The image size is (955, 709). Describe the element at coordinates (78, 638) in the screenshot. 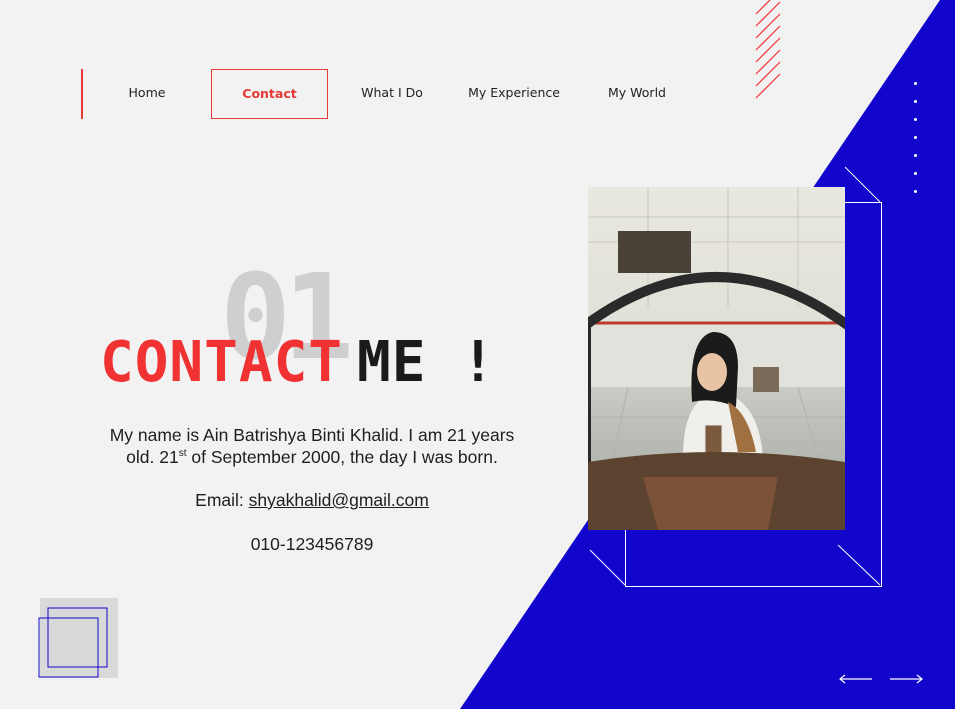

I see `squares-decoration` at that location.